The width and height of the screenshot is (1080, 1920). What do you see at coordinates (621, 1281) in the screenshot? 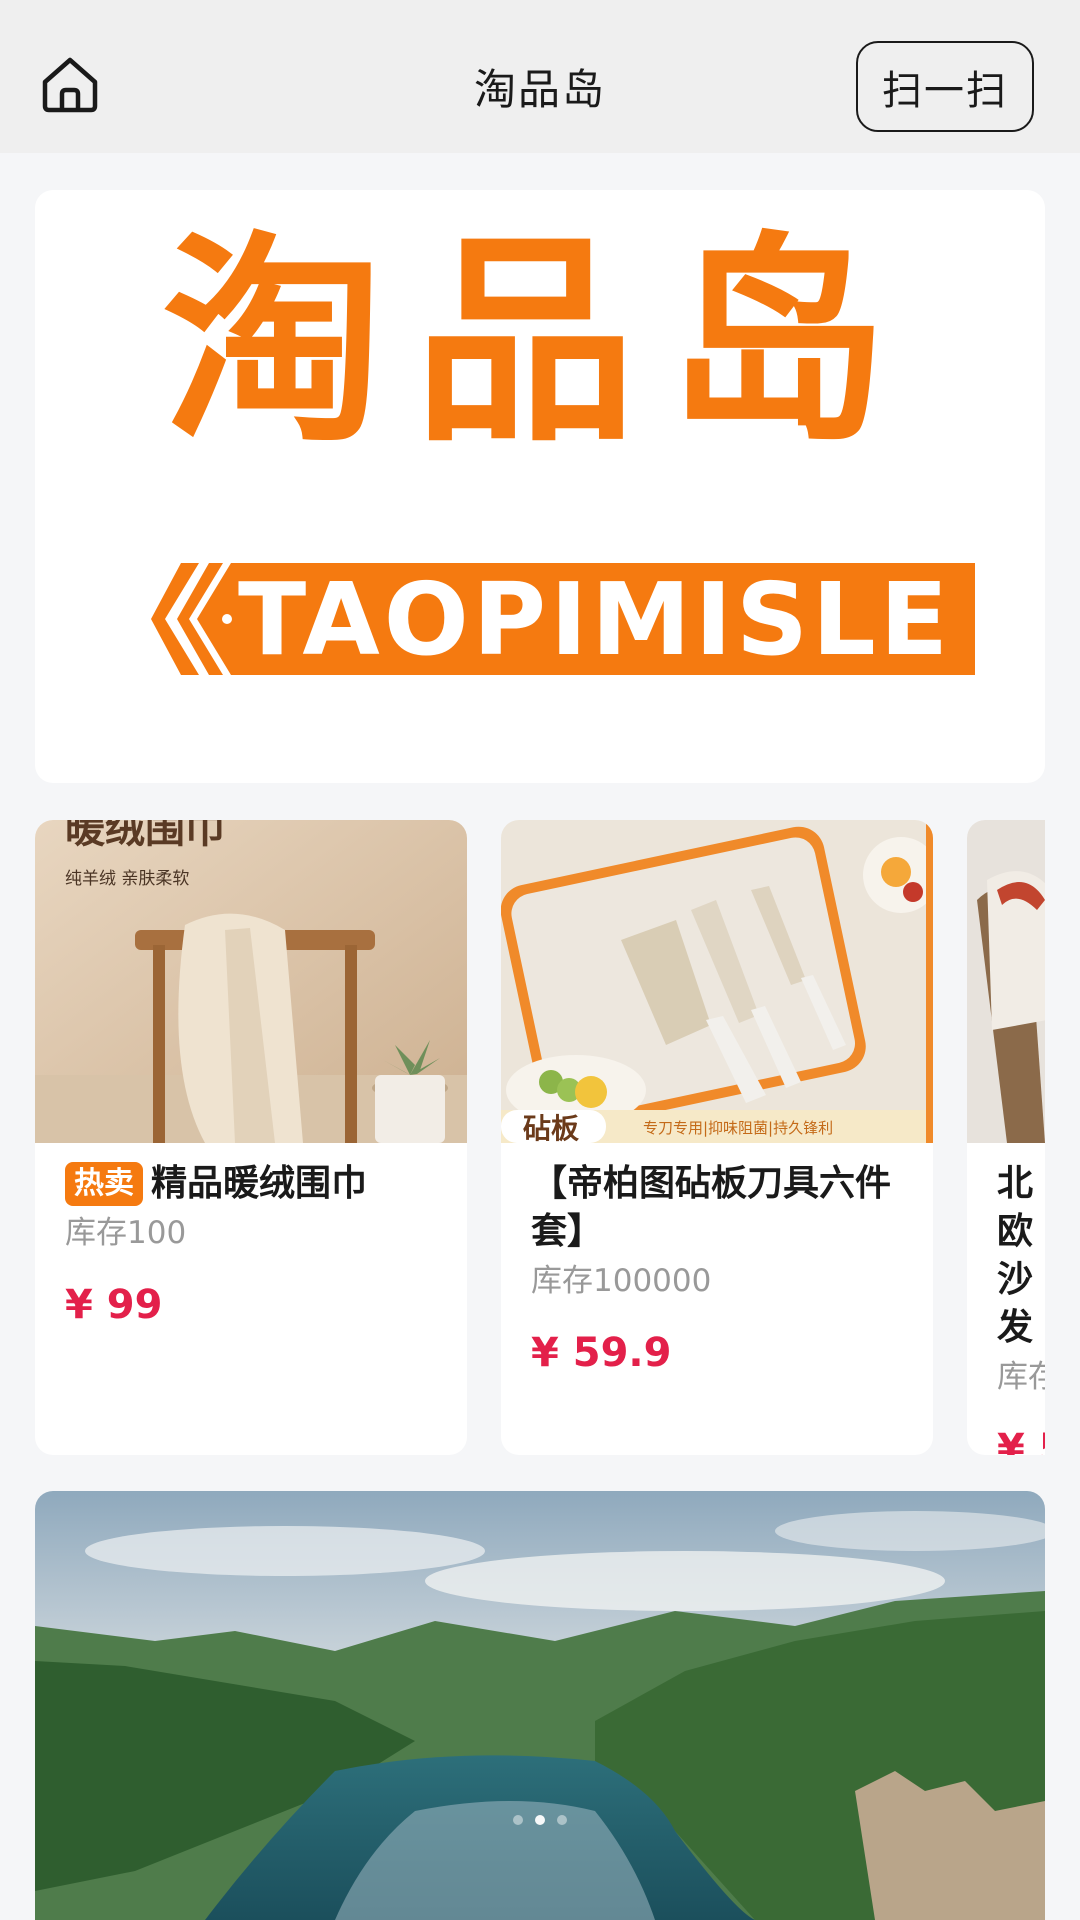
I see `product-stock: 库存100000` at bounding box center [621, 1281].